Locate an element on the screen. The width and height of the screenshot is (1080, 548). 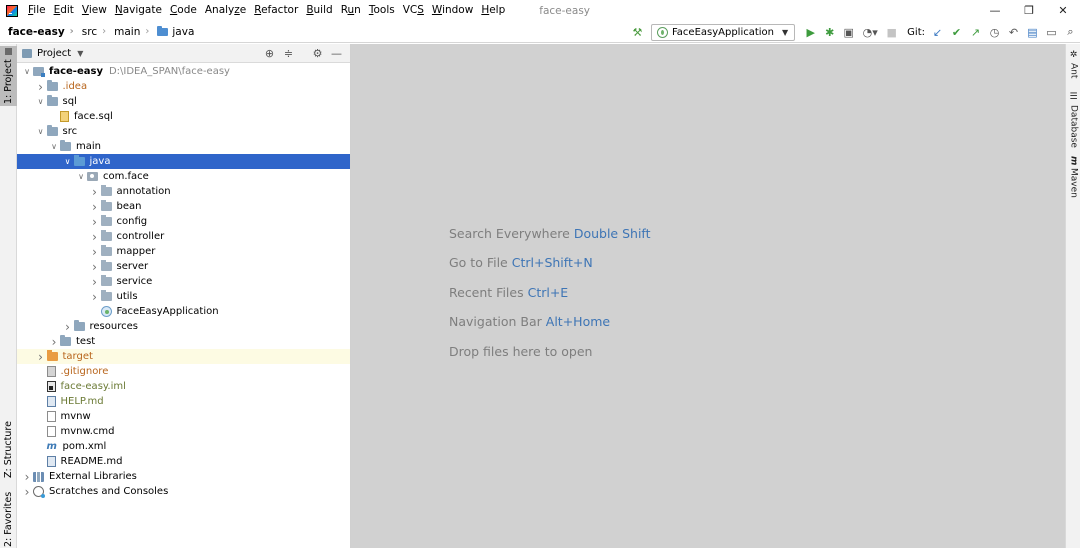
tree-item-mvnw-cmd: mvnw.cmd is located at coordinates (183, 431).